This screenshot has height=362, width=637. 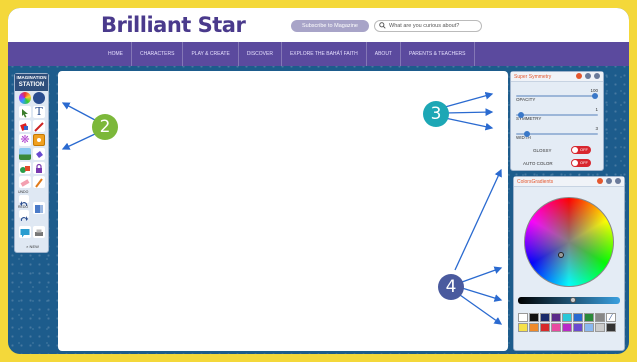 I want to click on arrow-3c, so click(x=469, y=124).